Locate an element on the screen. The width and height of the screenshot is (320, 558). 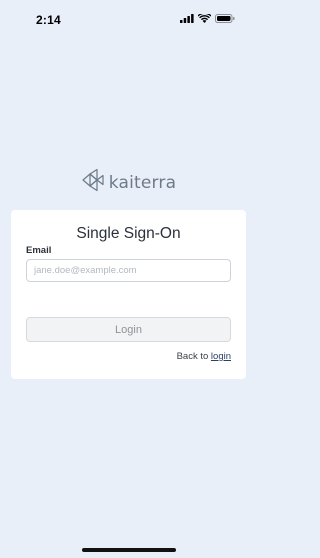
status-time: 2:14 is located at coordinates (48, 20).